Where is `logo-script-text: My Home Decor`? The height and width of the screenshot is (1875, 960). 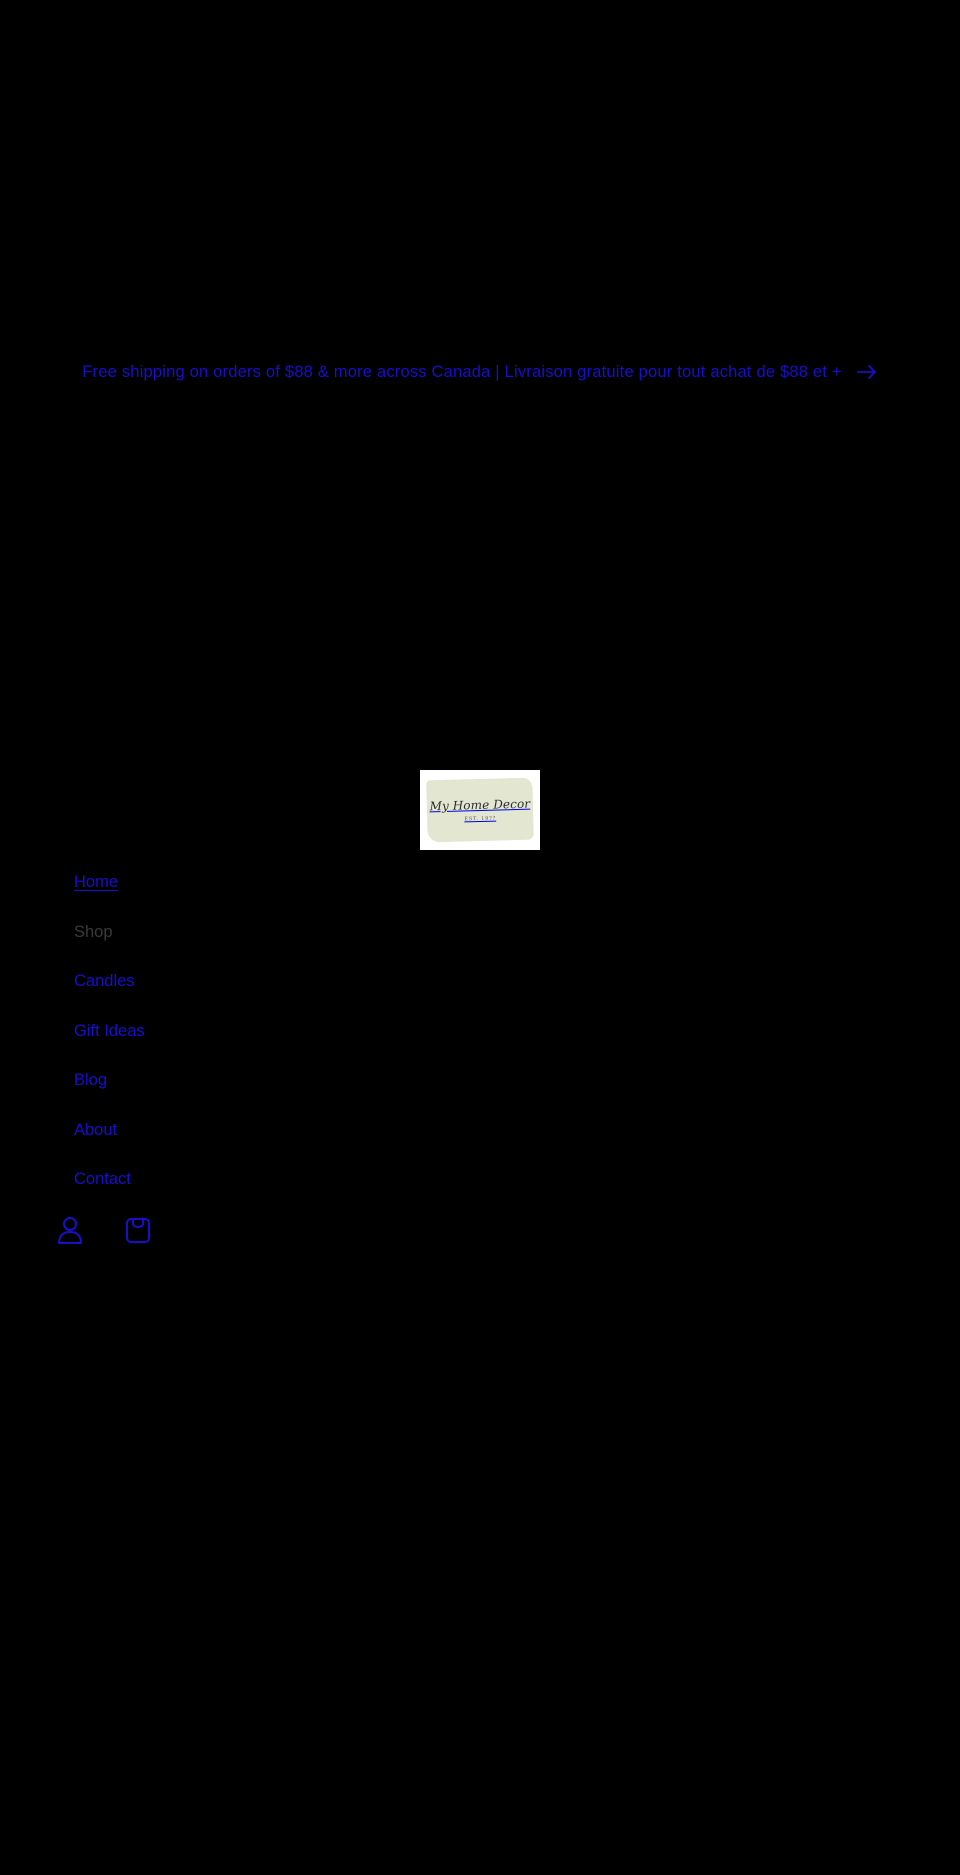
logo-script-text: My Home Decor is located at coordinates (480, 805).